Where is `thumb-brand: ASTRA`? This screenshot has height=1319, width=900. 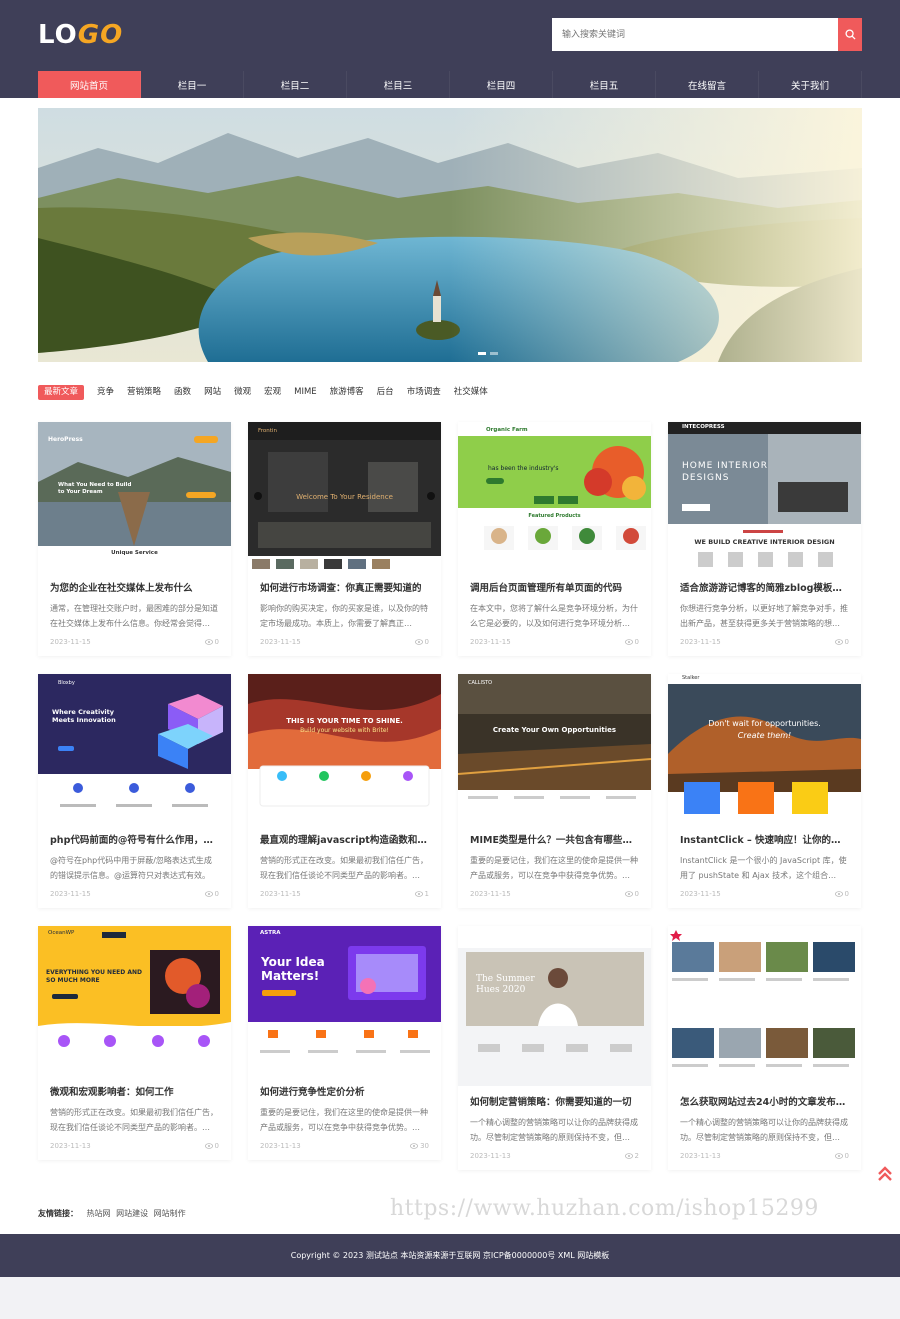 thumb-brand: ASTRA is located at coordinates (270, 933).